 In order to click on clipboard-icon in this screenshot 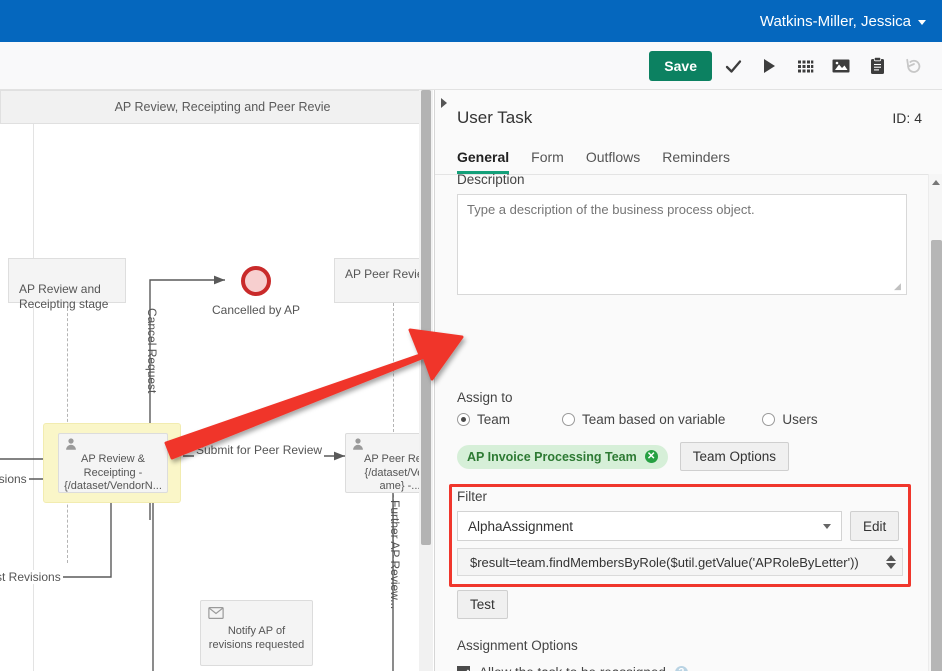, I will do `click(877, 66)`.